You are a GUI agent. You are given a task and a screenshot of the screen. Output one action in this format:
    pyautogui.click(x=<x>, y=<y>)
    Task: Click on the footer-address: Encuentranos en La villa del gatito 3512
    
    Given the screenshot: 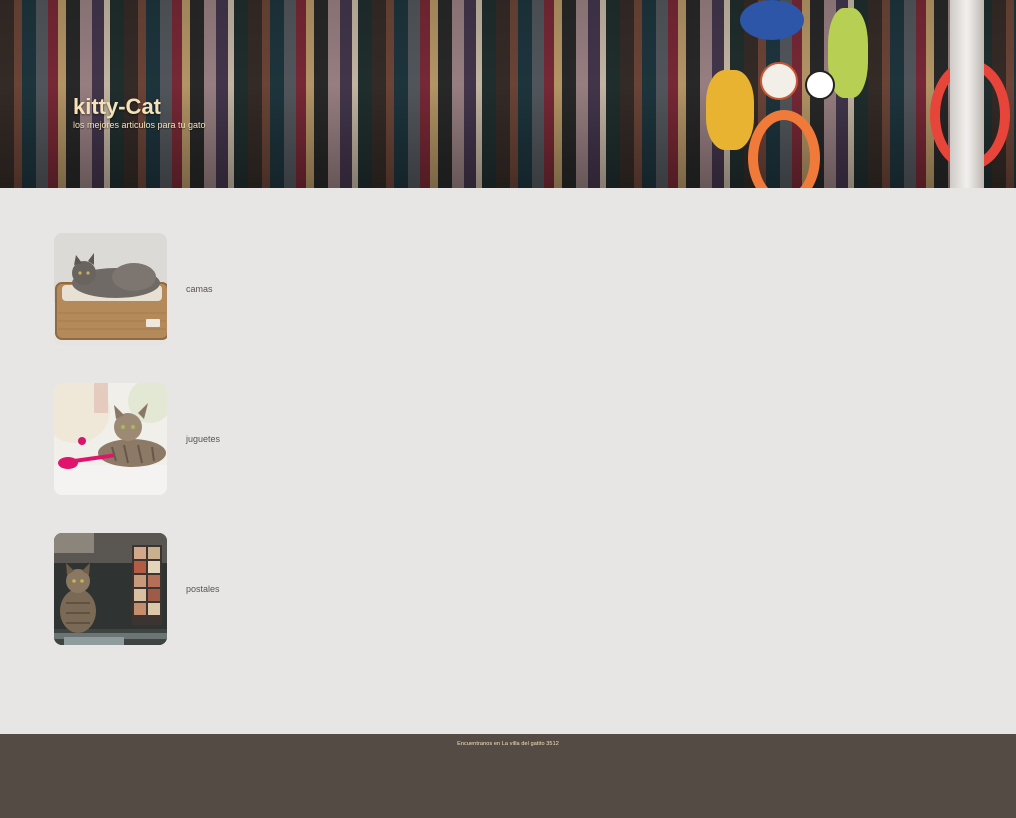 What is the action you would take?
    pyautogui.click(x=508, y=744)
    